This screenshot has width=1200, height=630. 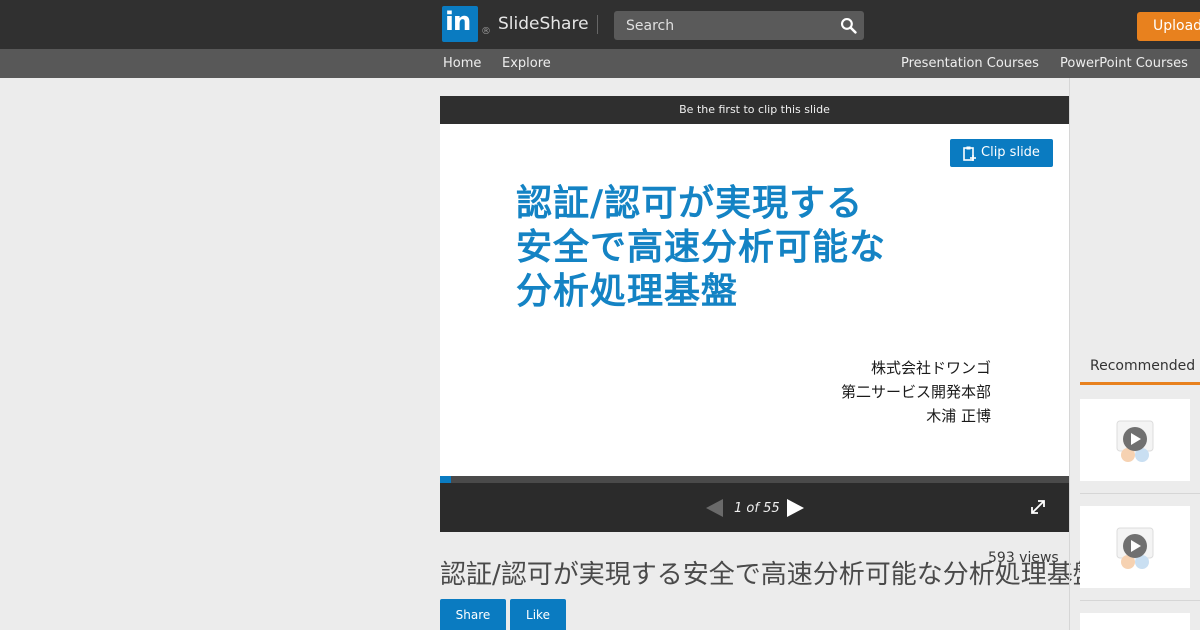 I want to click on linkedin-logo-icon: in, so click(x=460, y=24).